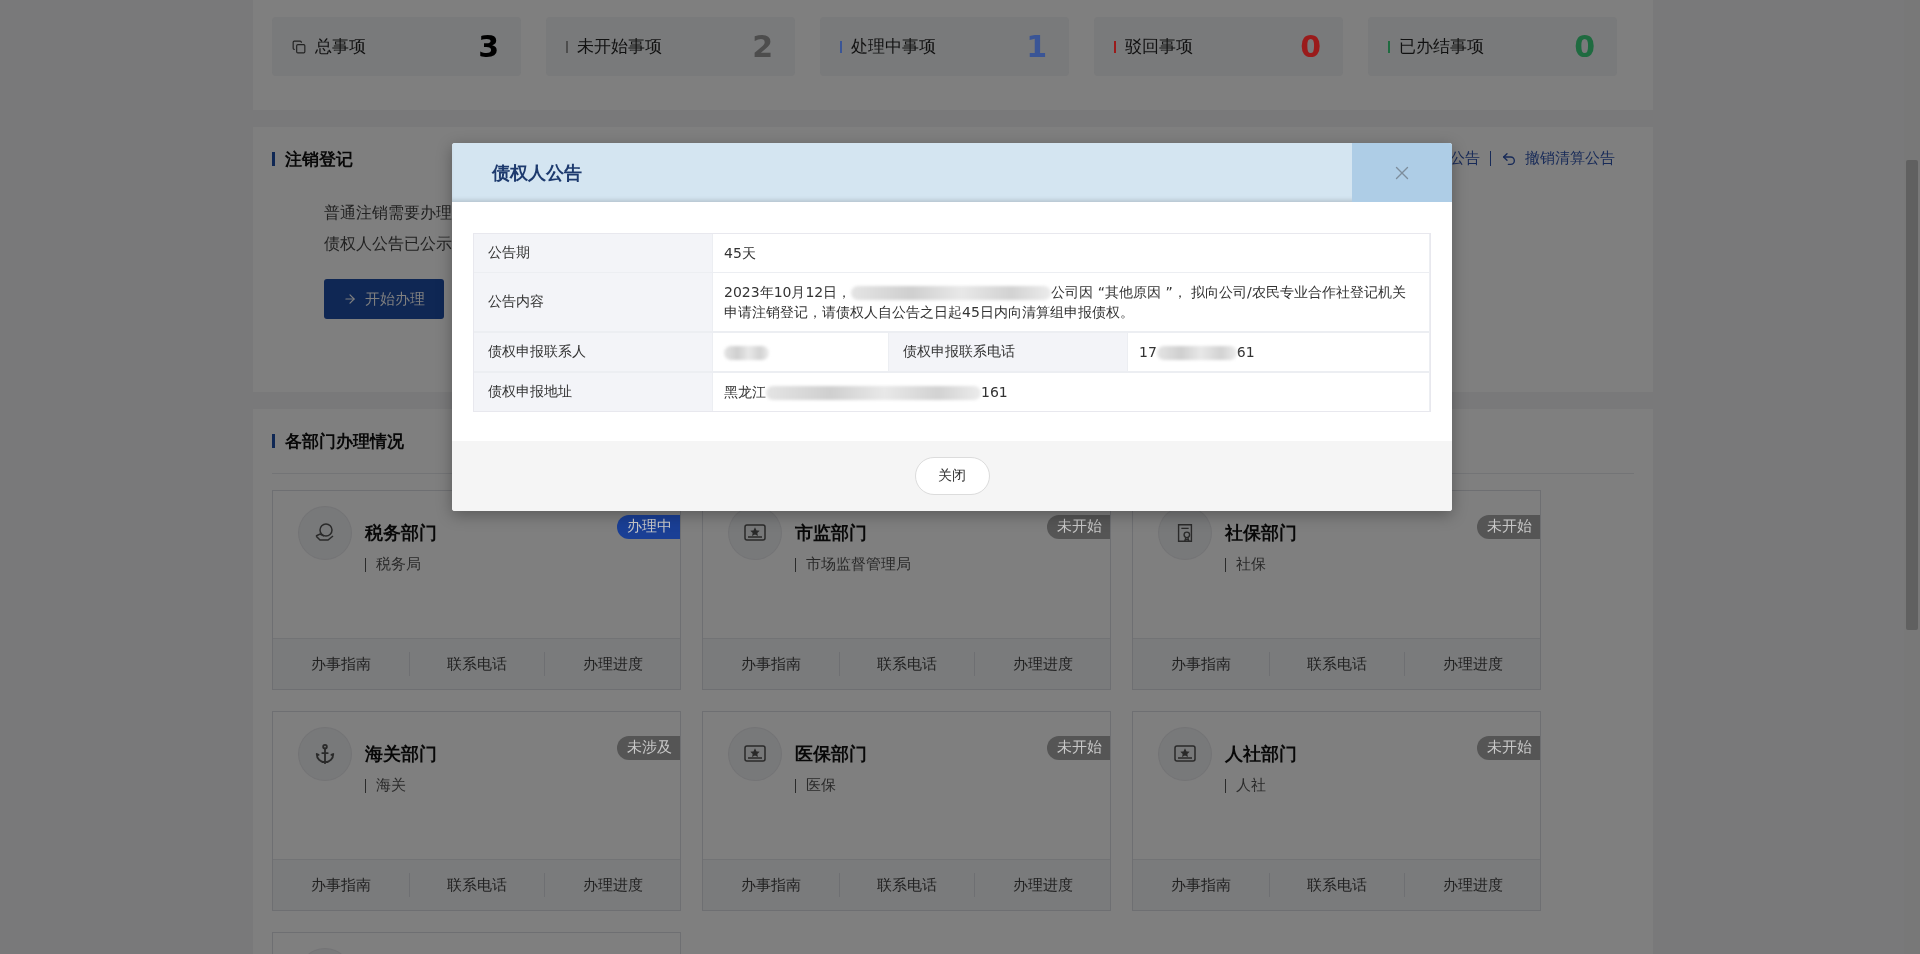  What do you see at coordinates (894, 46) in the screenshot?
I see `stat-label: 处理中事项` at bounding box center [894, 46].